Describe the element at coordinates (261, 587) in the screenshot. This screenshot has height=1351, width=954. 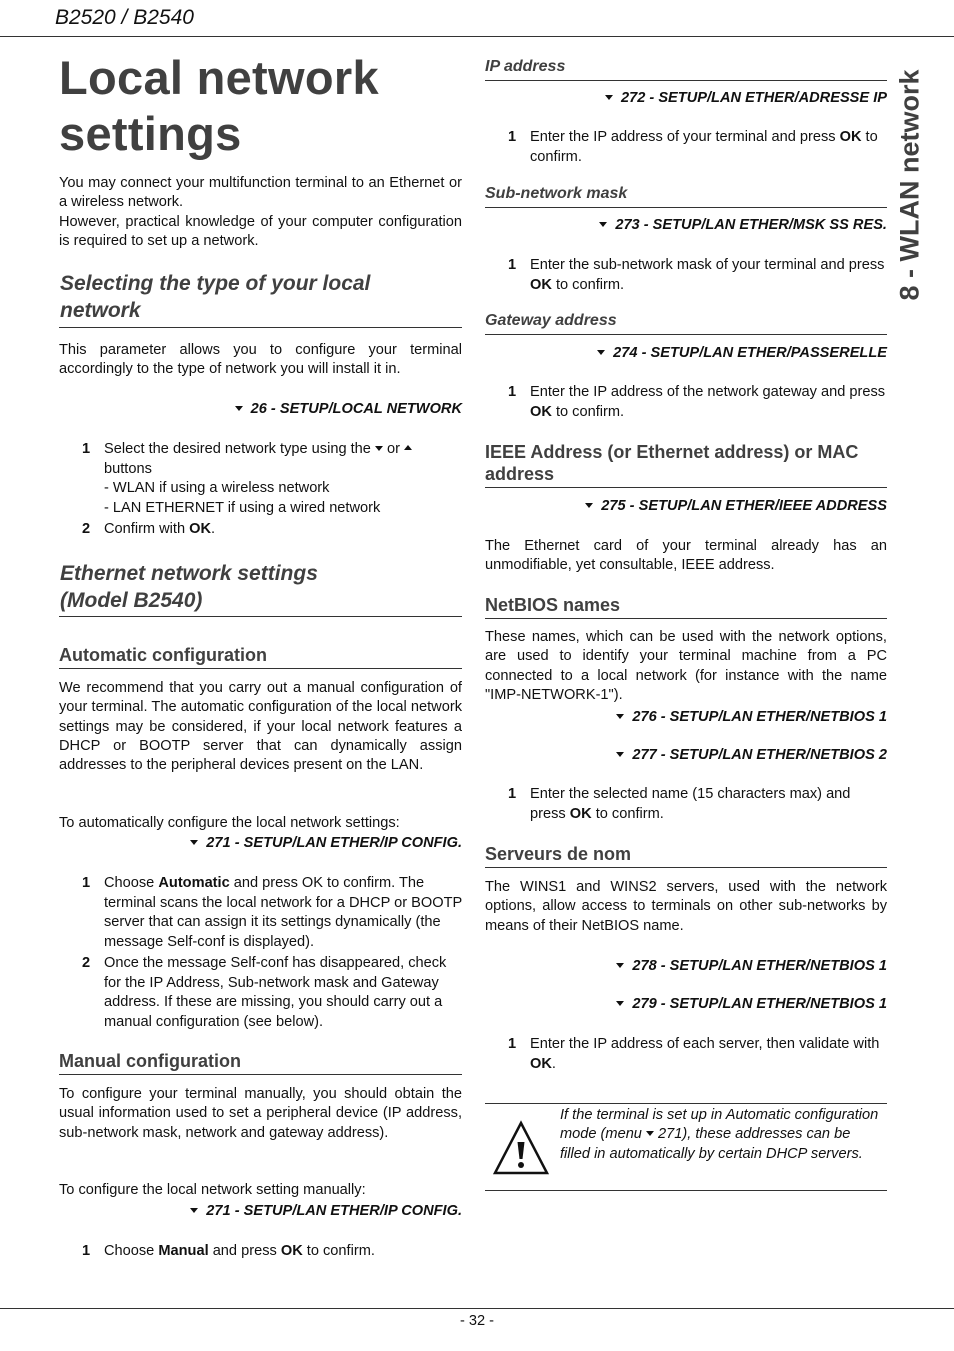
I see `section-heading-ethernet: Ethernet network settings (Model B2540)` at that location.